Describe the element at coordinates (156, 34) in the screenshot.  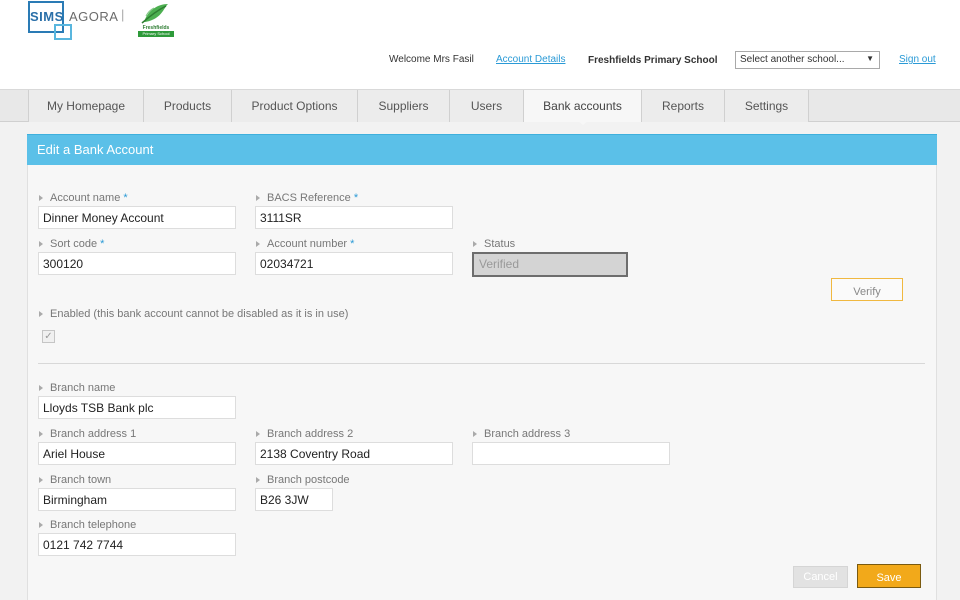
I see `crest-text-line2: Primary School` at that location.